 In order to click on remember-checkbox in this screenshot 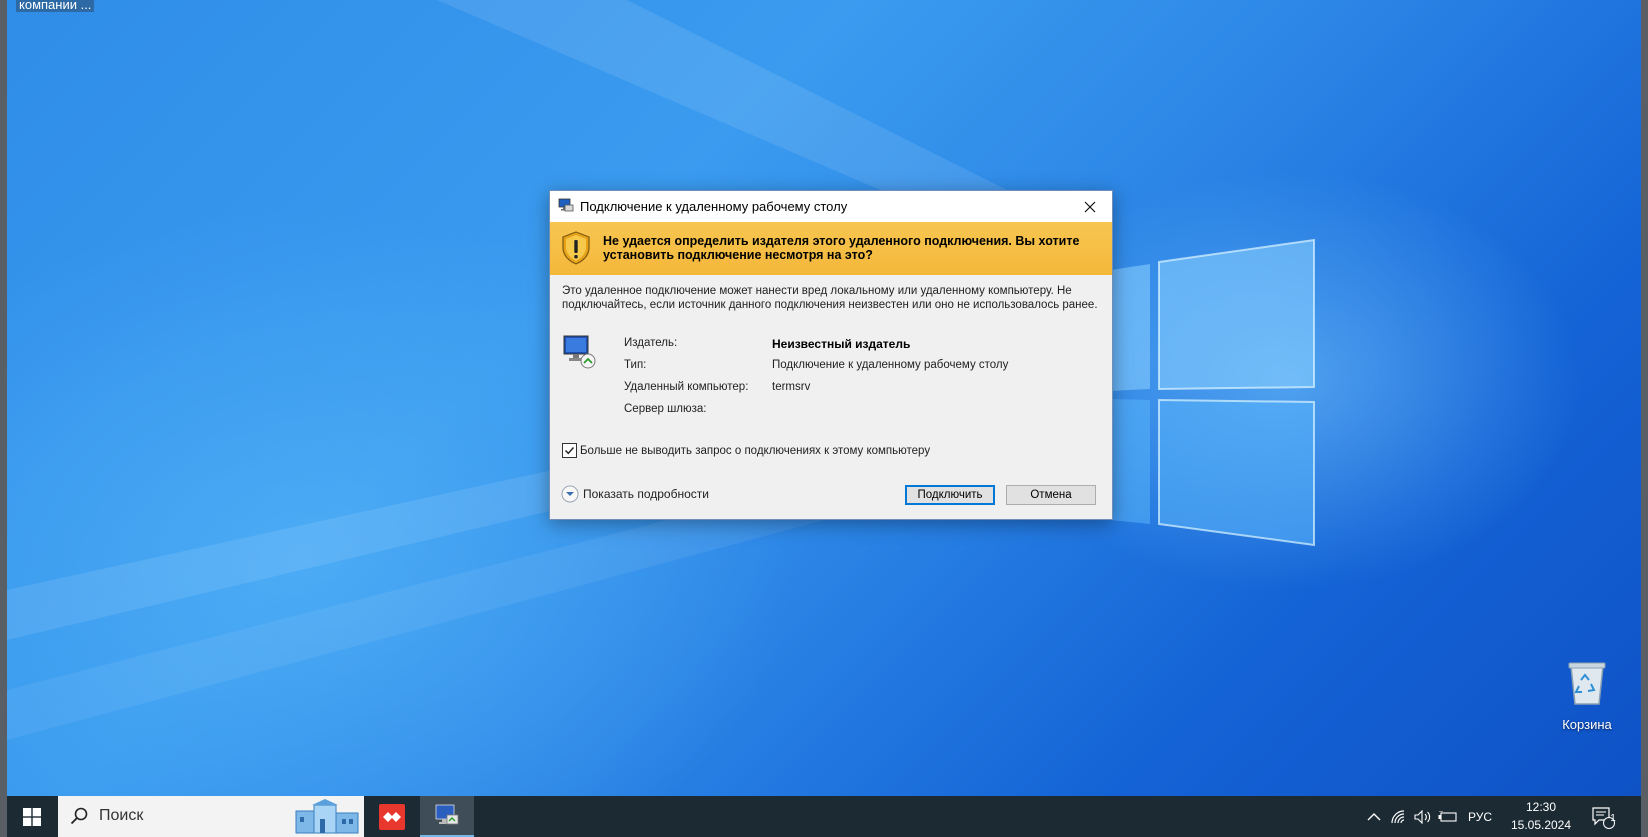, I will do `click(569, 450)`.